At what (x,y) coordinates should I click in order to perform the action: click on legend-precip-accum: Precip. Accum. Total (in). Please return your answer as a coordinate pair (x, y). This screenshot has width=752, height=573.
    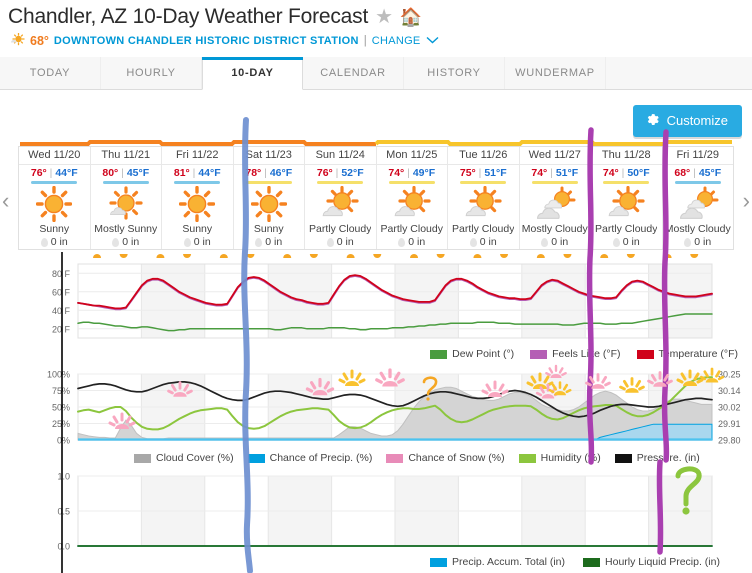
    Looking at the image, I should click on (497, 562).